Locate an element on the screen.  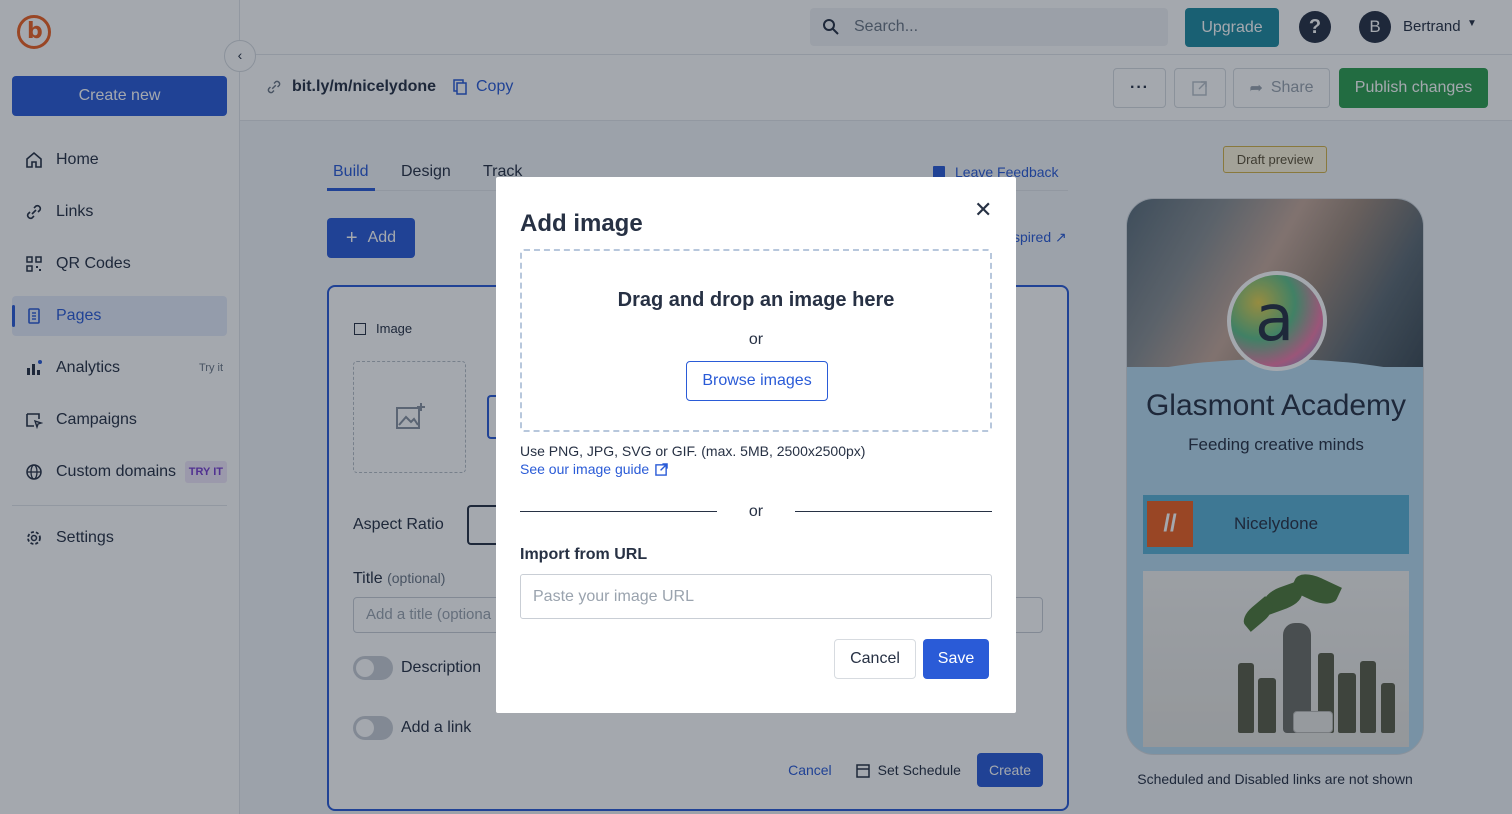
save-button: Save is located at coordinates (956, 659).